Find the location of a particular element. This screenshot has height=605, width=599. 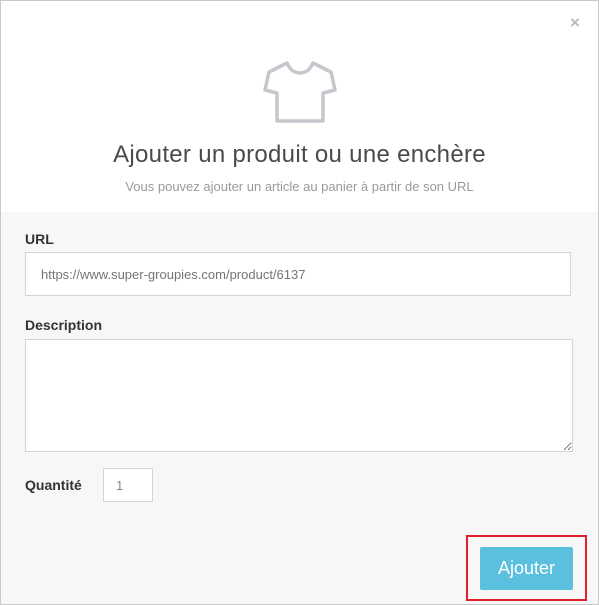

add-button: Ajouter is located at coordinates (526, 568).